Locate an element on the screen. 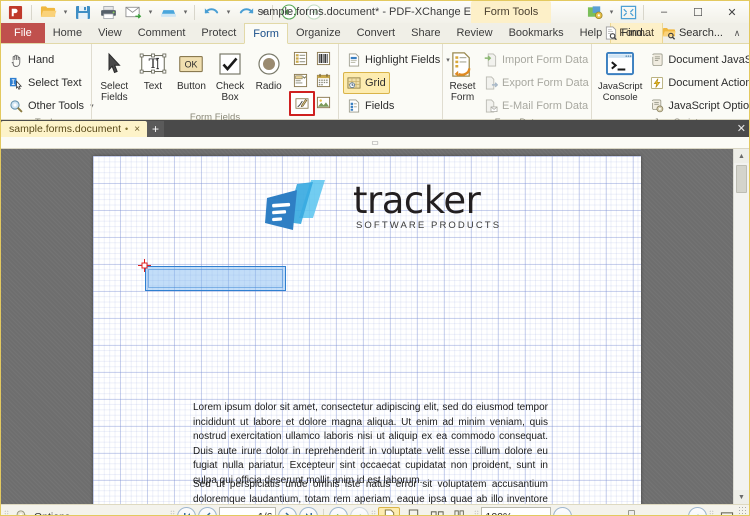 The image size is (750, 516). forward-icon is located at coordinates (314, 12).